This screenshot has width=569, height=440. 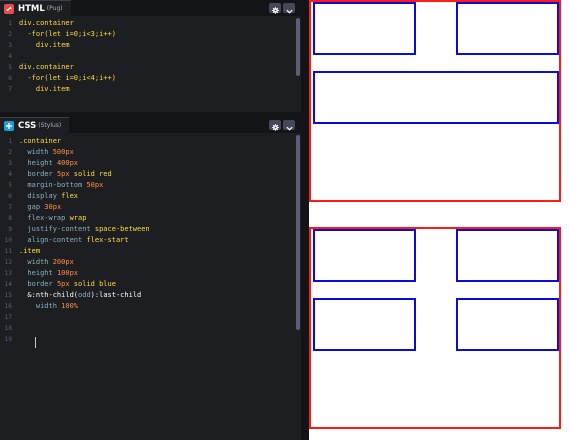 What do you see at coordinates (40, 196) in the screenshot?
I see `code-token: display` at bounding box center [40, 196].